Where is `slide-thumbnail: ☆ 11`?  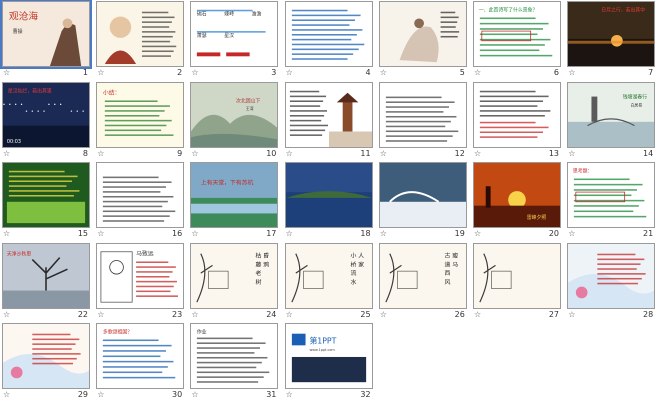 slide-thumbnail: ☆ 11 is located at coordinates (330, 121).